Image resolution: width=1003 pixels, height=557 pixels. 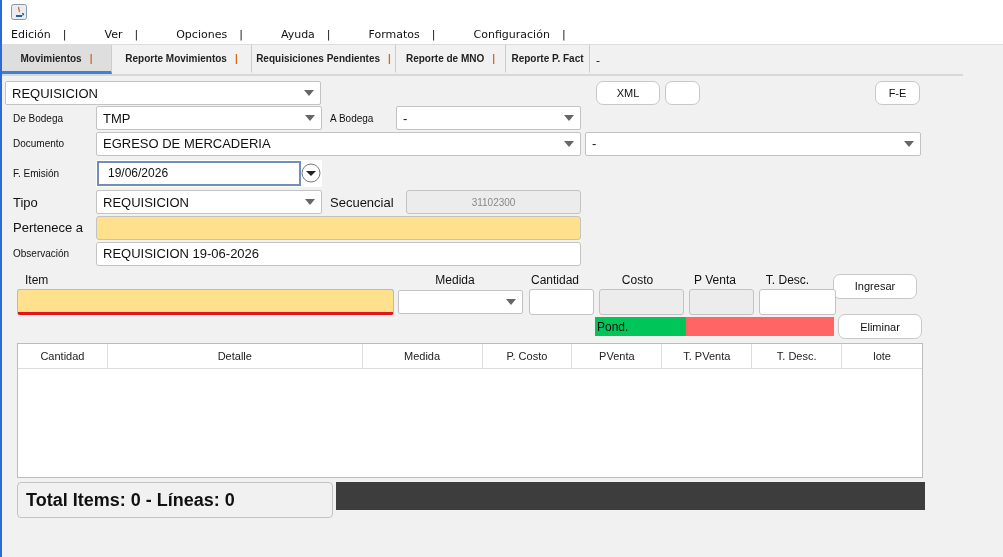 I want to click on column-header: Detalle, so click(x=235, y=356).